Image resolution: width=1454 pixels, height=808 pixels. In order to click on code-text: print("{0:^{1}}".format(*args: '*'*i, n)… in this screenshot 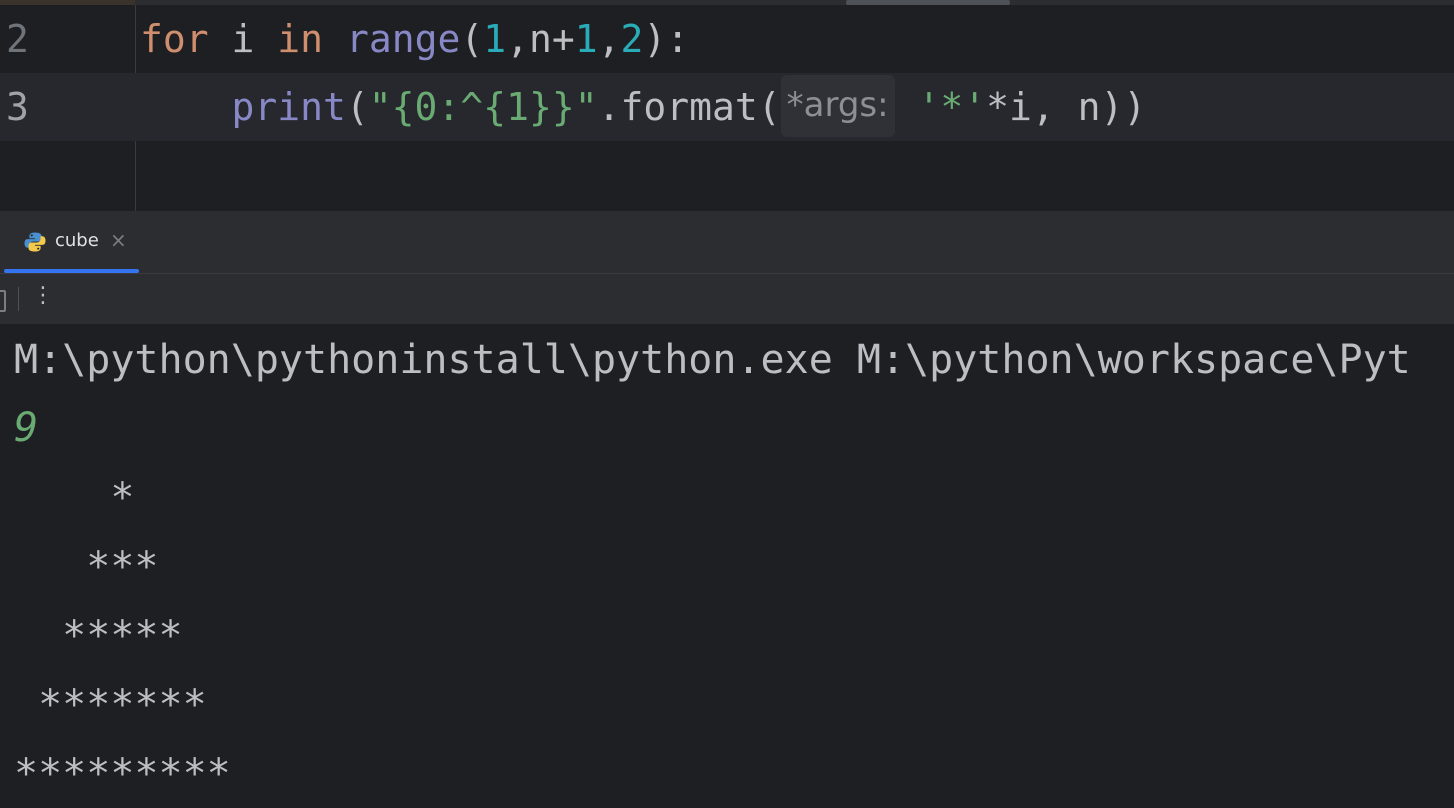, I will do `click(643, 107)`.